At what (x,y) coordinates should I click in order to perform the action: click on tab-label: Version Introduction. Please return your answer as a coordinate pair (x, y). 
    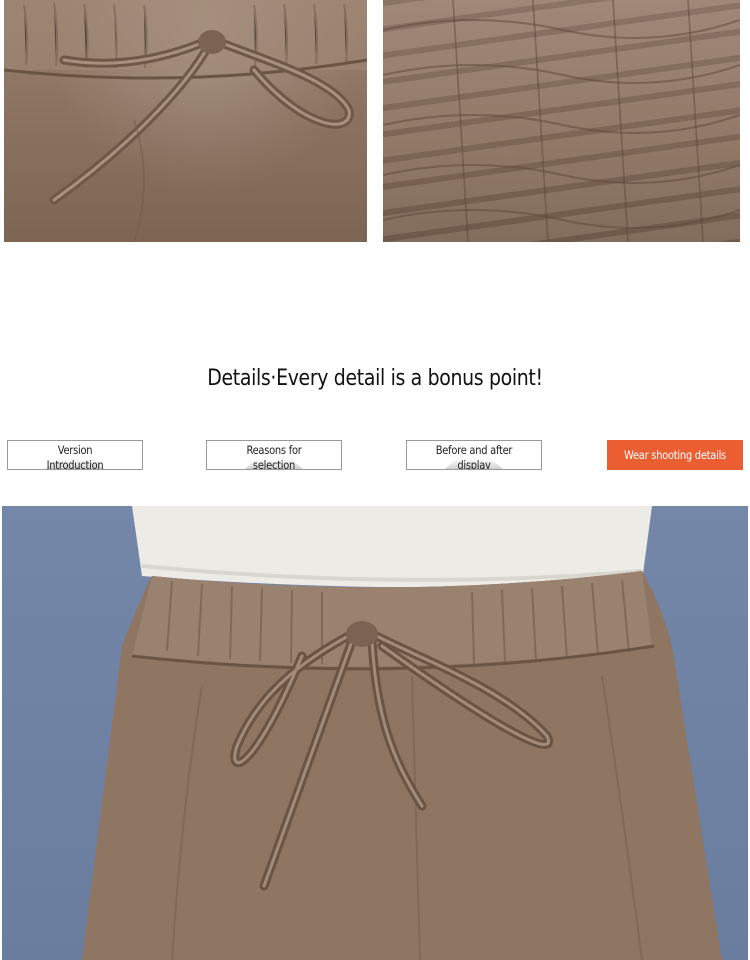
    Looking at the image, I should click on (75, 456).